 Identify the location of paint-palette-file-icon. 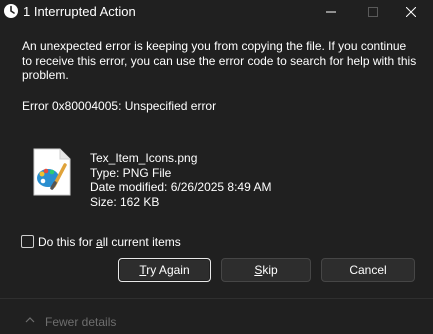
(52, 172).